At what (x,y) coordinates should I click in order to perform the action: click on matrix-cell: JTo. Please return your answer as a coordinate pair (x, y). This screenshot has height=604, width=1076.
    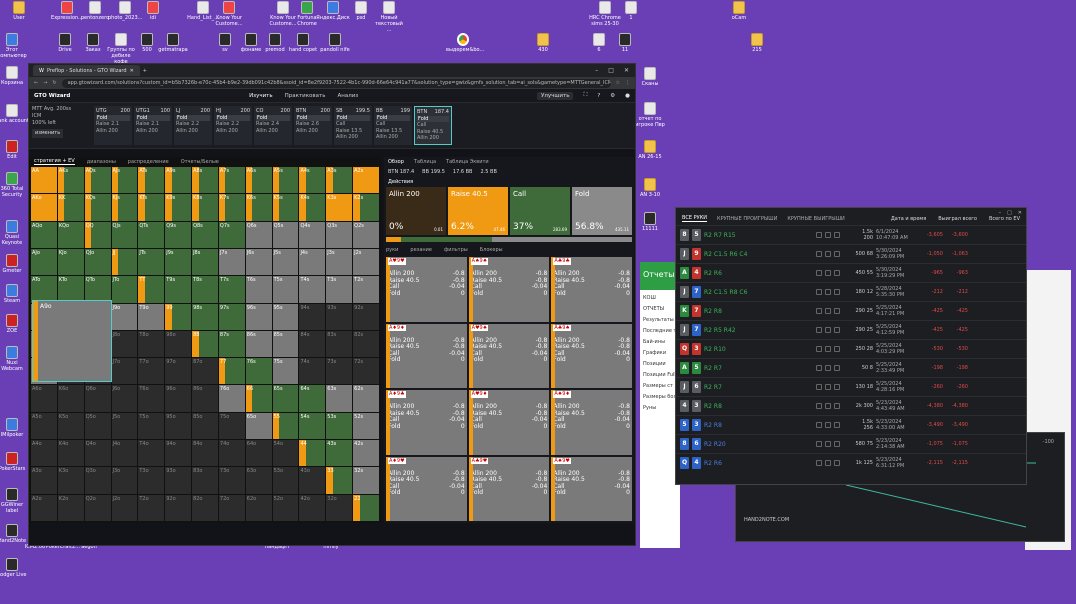
    Looking at the image, I should click on (124, 289).